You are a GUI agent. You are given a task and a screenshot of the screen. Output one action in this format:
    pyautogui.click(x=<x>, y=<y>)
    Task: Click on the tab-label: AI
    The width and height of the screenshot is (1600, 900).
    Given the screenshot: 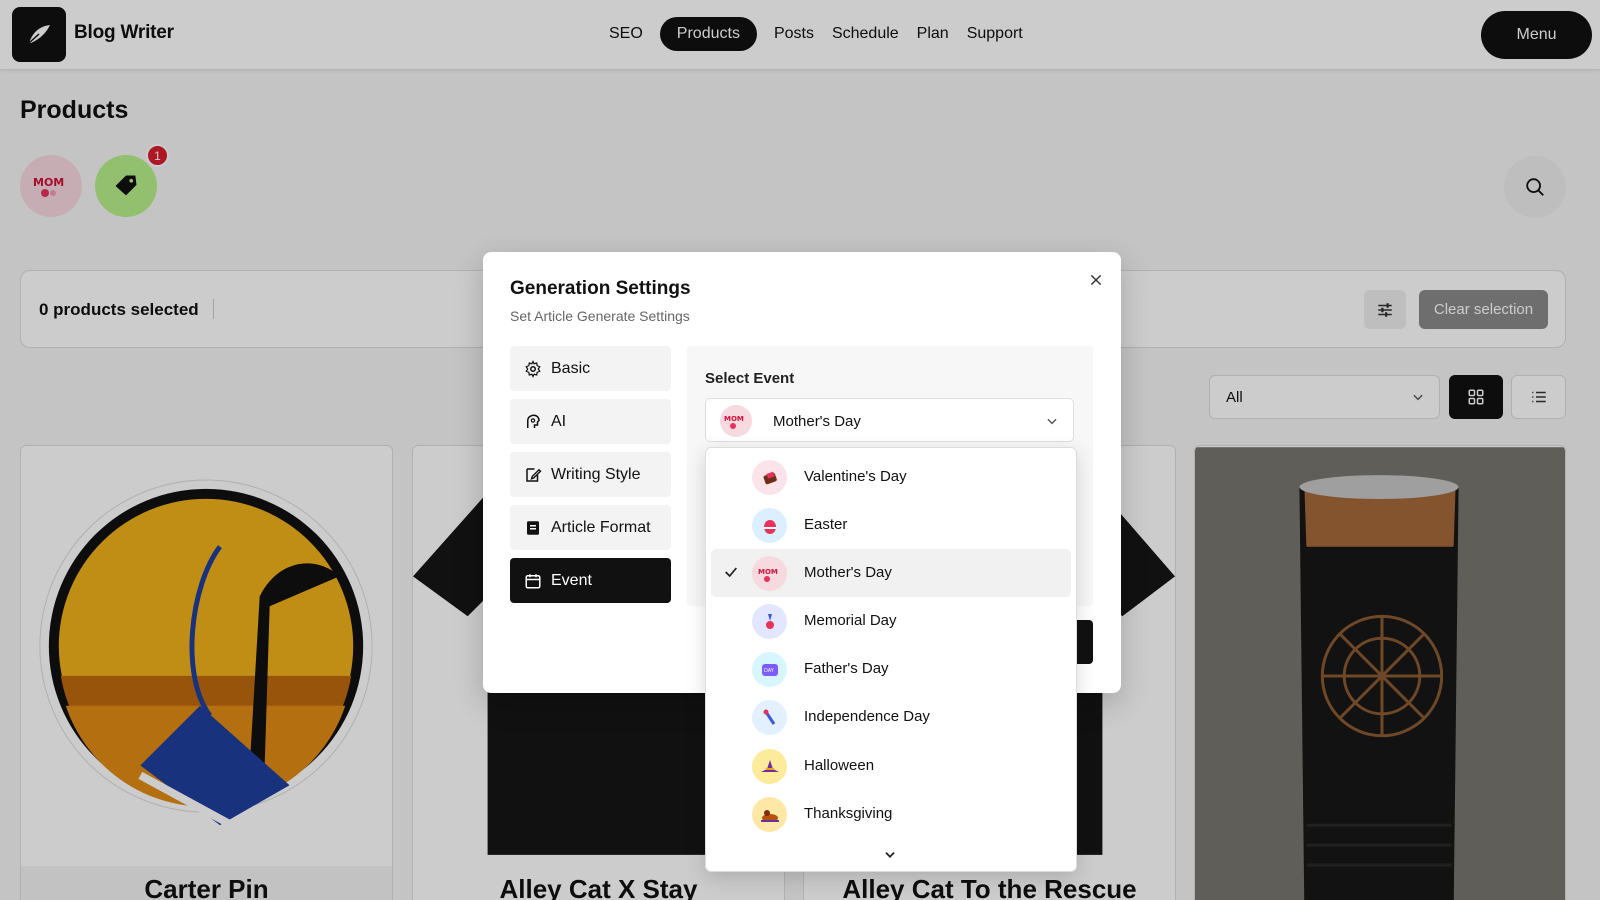 What is the action you would take?
    pyautogui.click(x=559, y=421)
    